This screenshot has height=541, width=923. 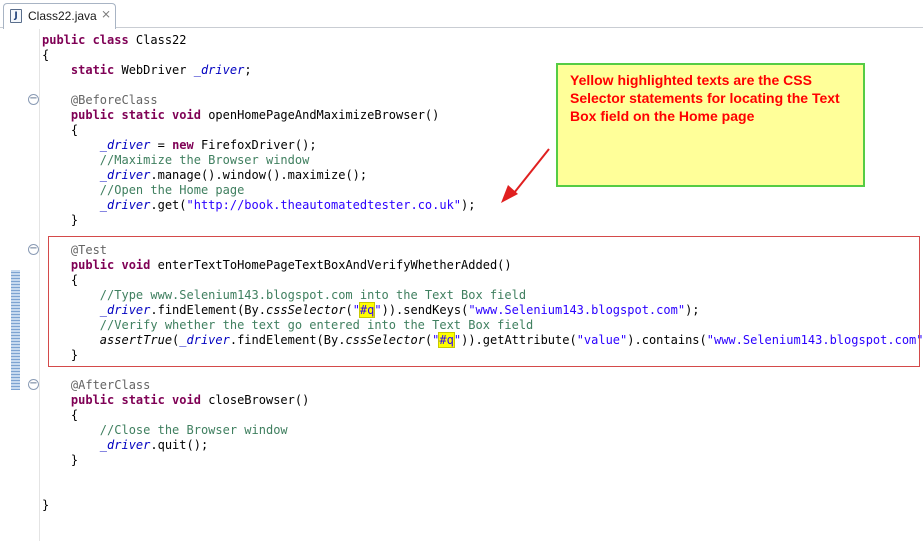 I want to click on code-line: @BeforeClass, so click(x=100, y=100).